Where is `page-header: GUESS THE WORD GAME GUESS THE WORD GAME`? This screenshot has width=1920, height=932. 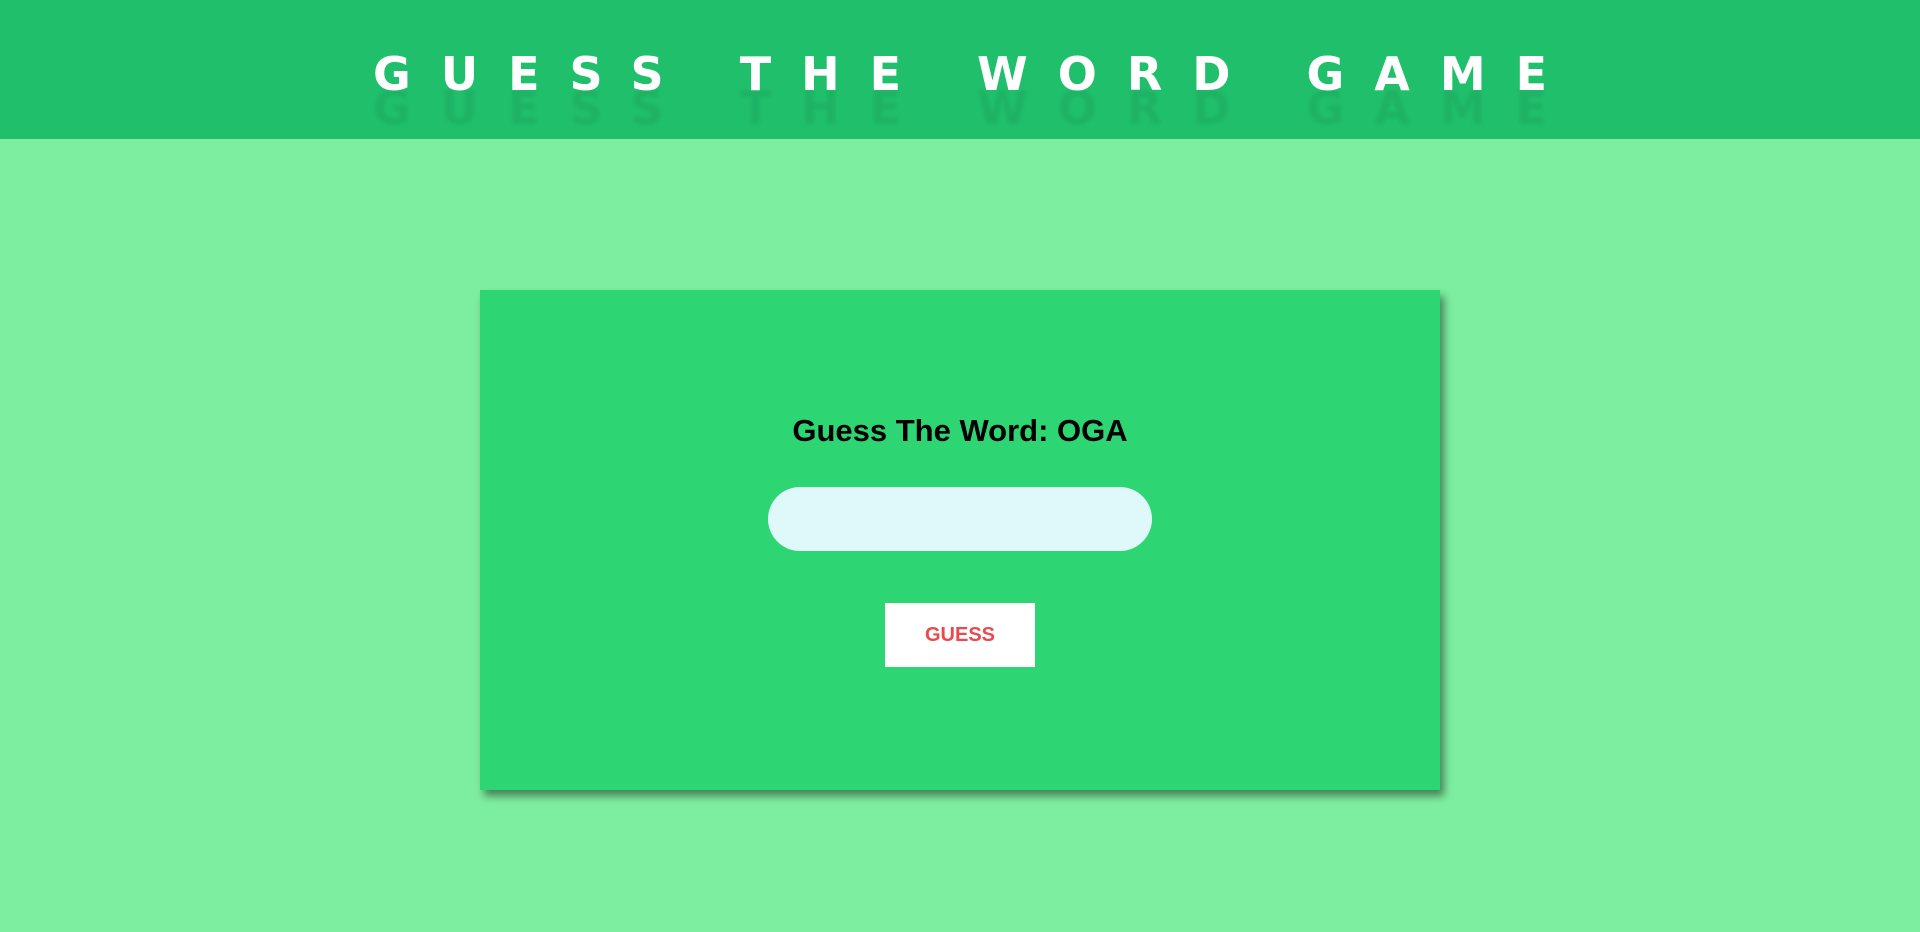
page-header: GUESS THE WORD GAME GUESS THE WORD GAME is located at coordinates (960, 69).